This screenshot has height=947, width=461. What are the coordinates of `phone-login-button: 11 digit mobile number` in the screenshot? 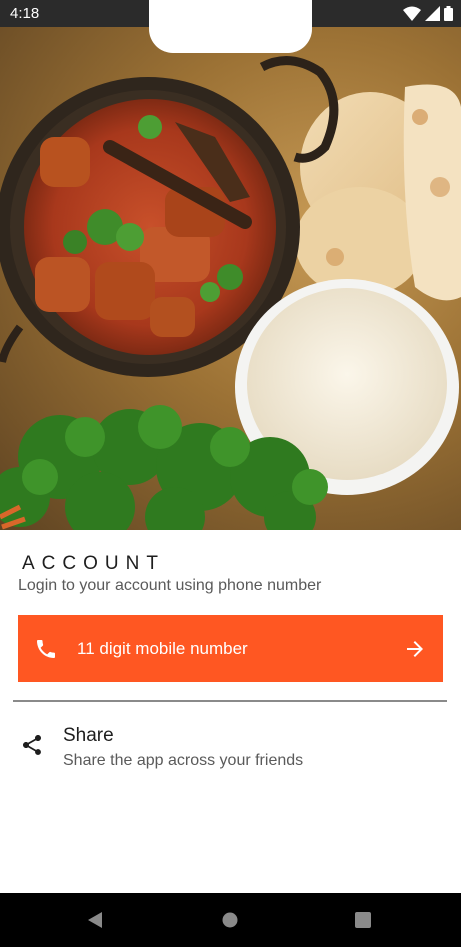 It's located at (230, 648).